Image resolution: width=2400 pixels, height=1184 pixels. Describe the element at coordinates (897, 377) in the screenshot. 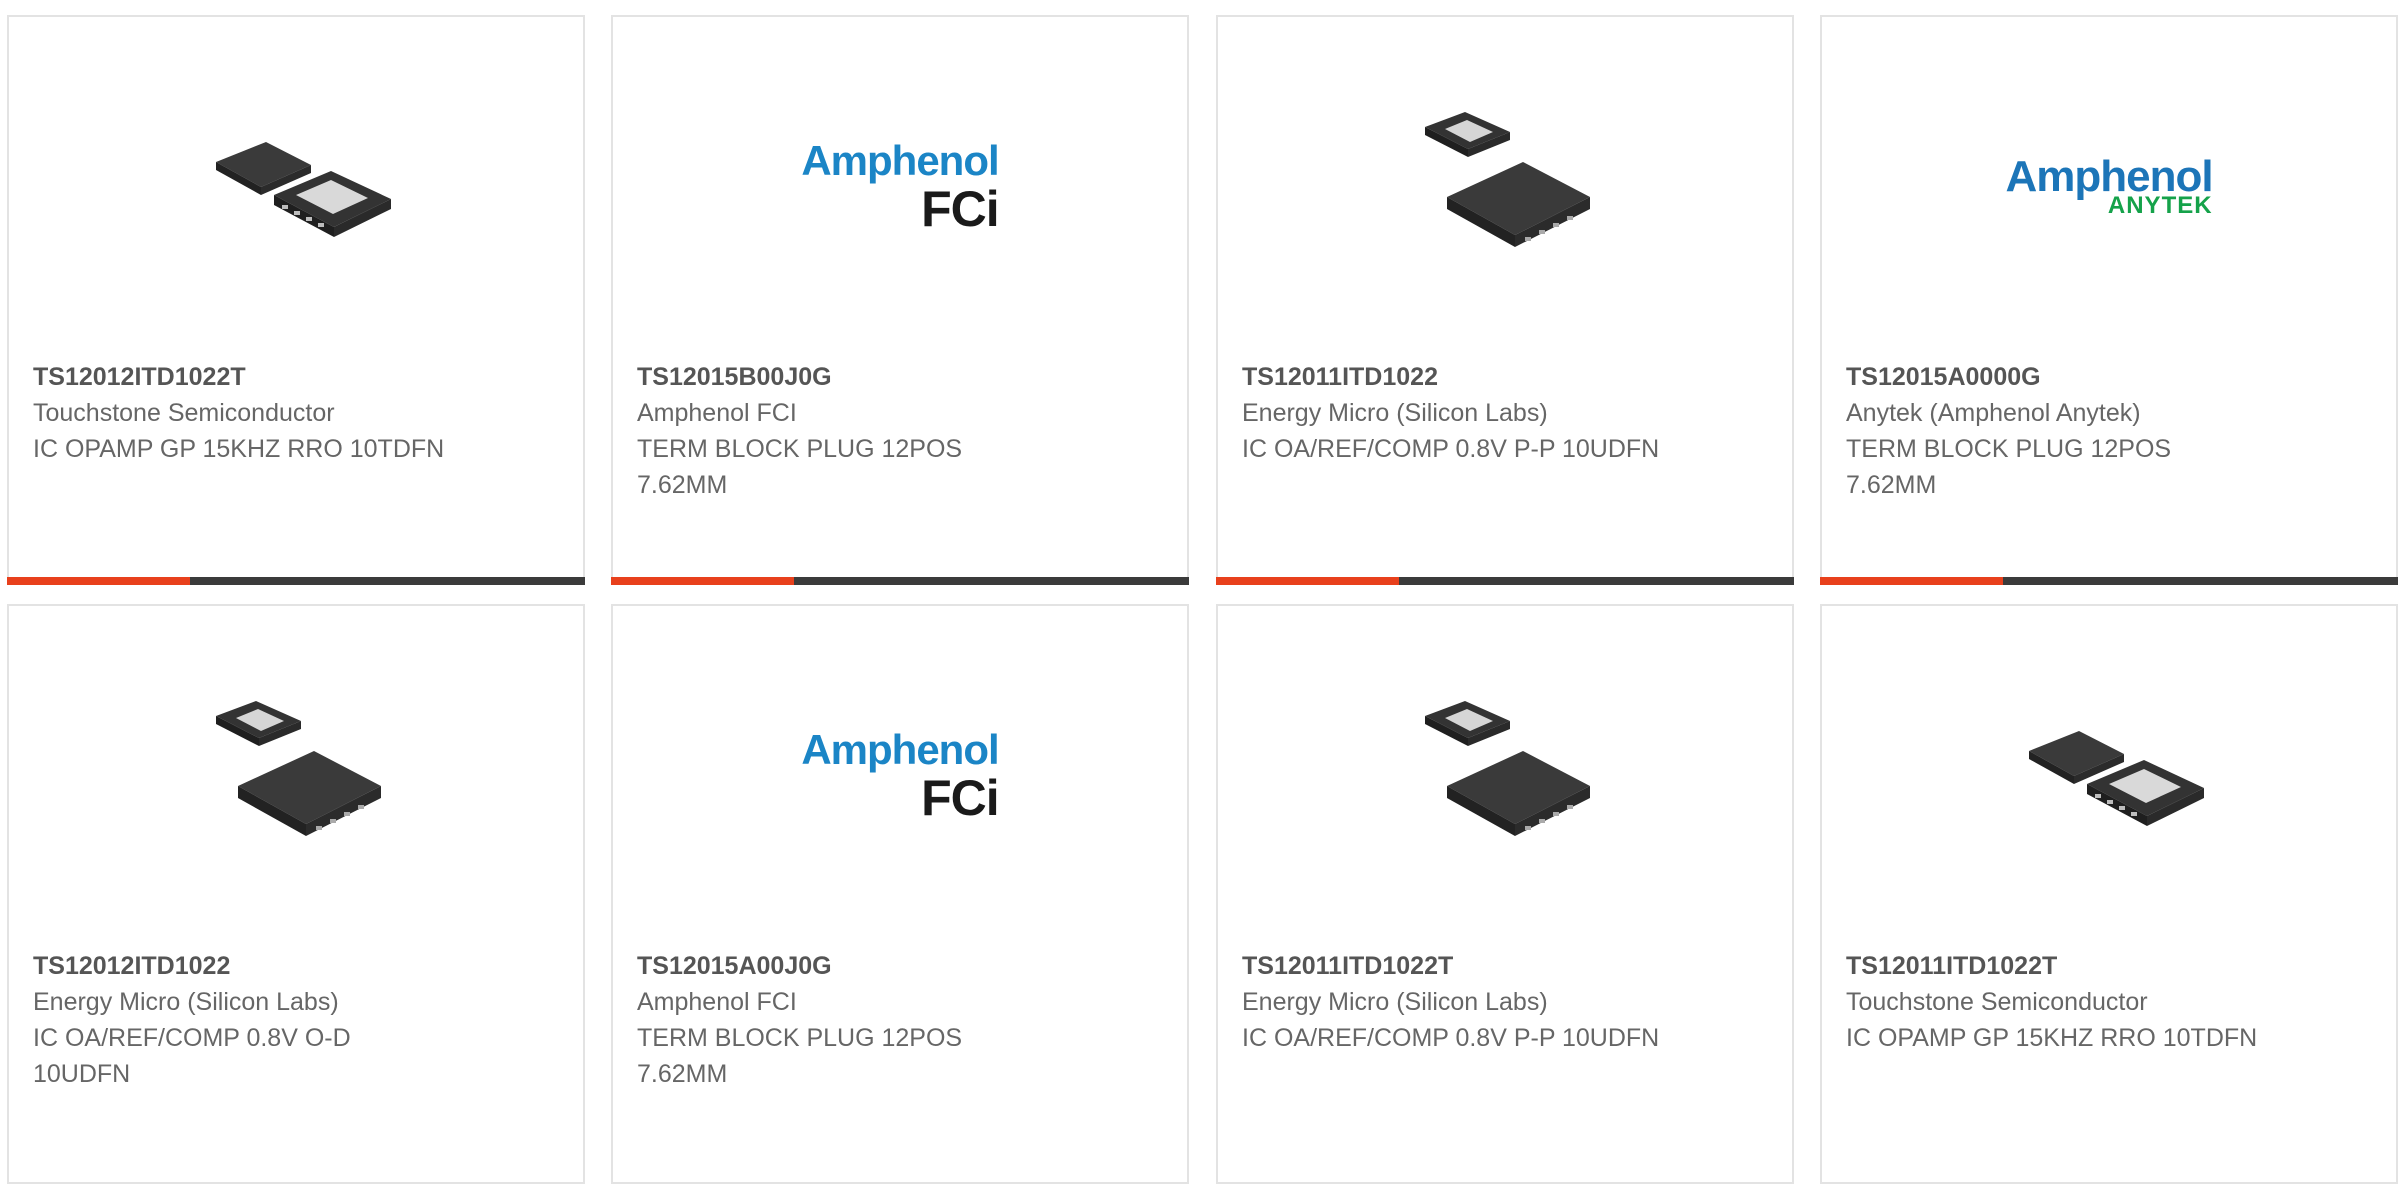

I see `part-number: TS12015B00J0G` at that location.